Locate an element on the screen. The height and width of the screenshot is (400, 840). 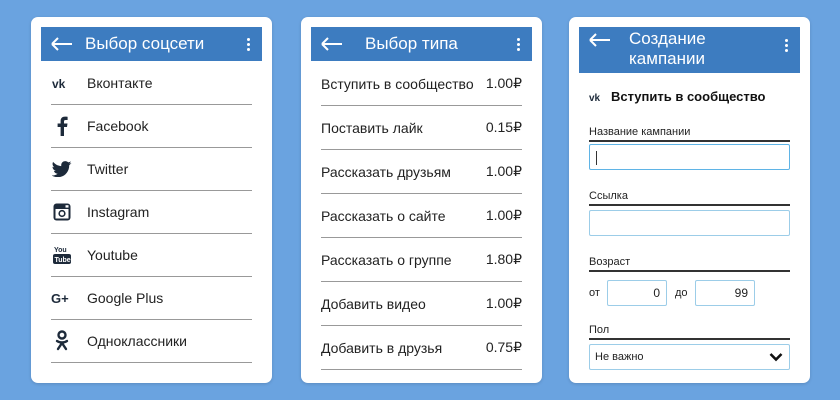
age-from-input: 0 is located at coordinates (637, 293).